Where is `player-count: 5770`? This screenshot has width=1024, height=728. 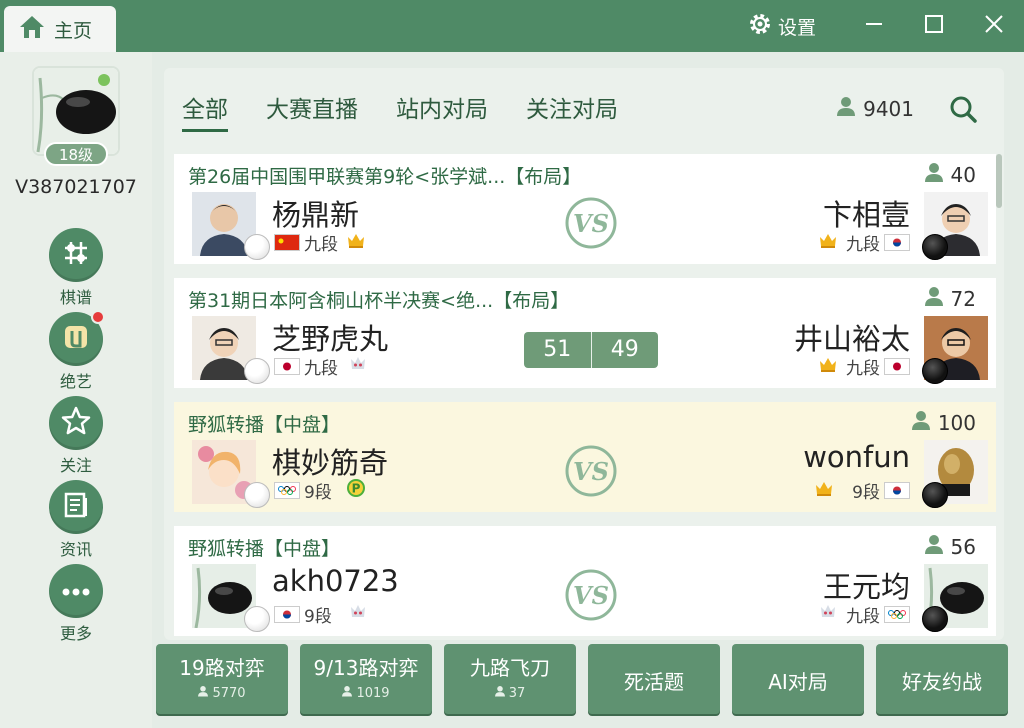 player-count: 5770 is located at coordinates (222, 693).